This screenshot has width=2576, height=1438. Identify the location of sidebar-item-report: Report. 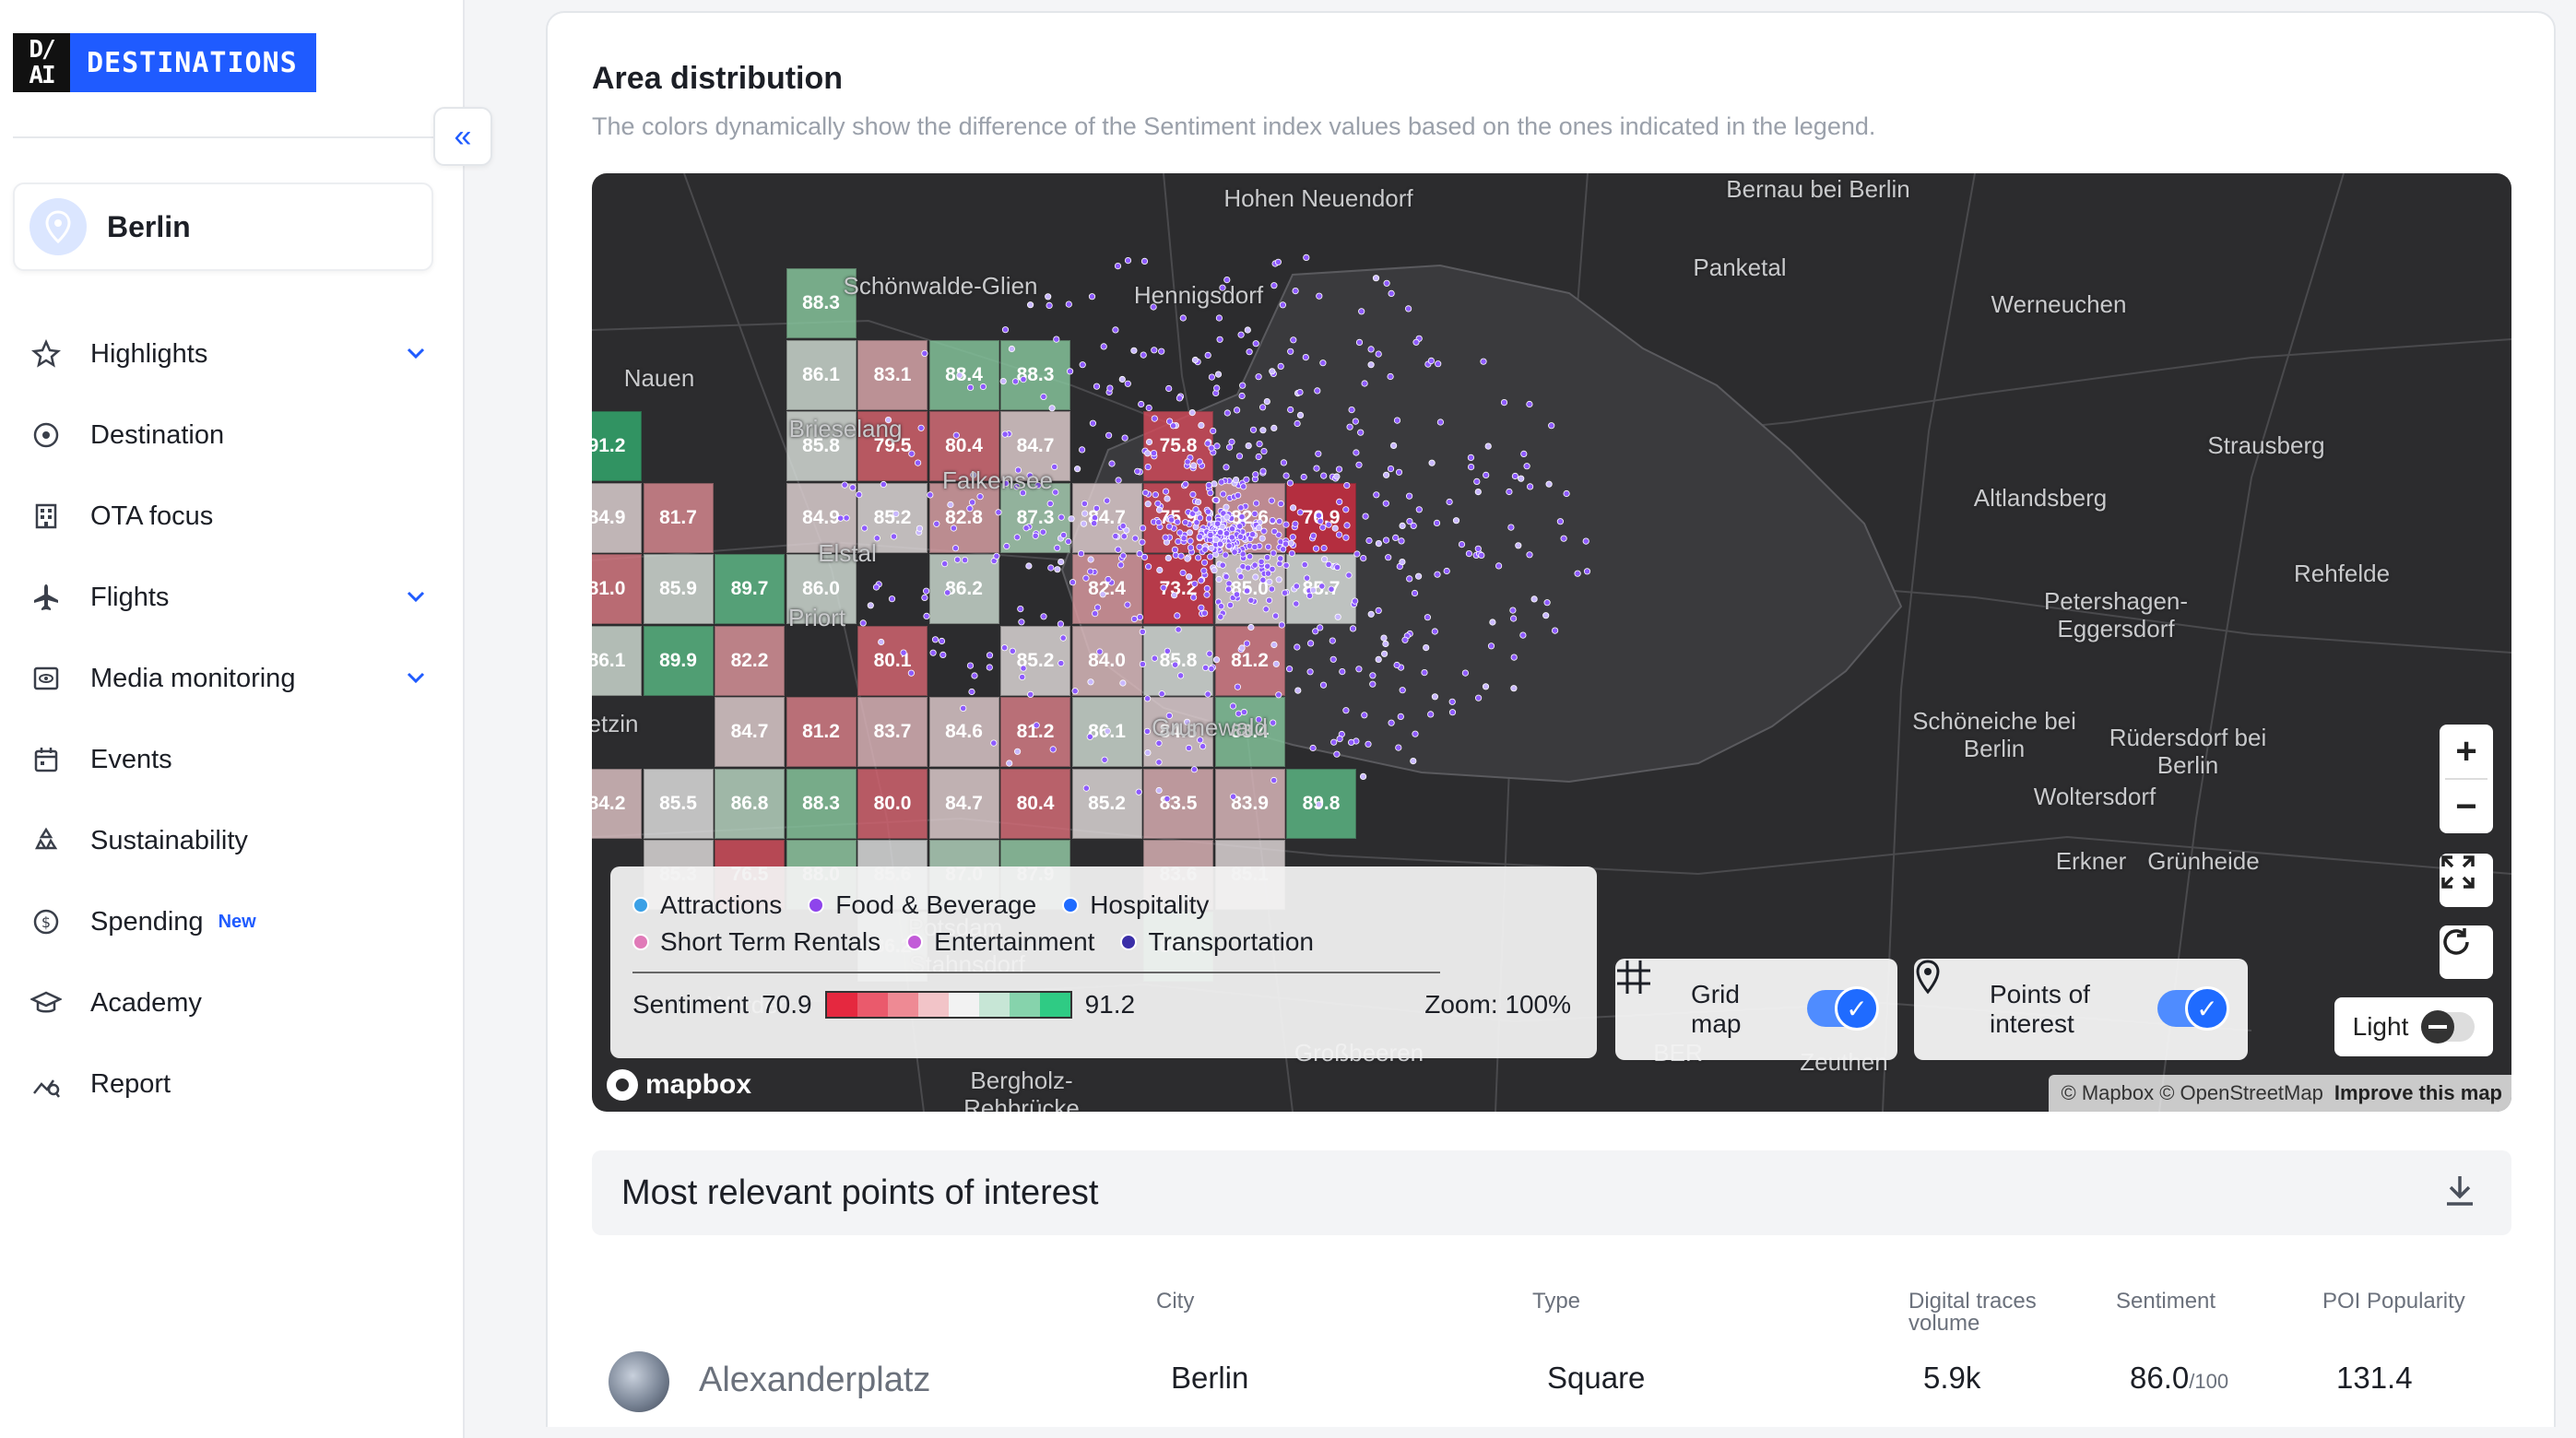
(232, 1084).